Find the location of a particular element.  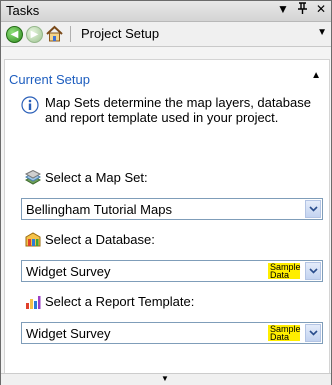

nav-title: Project Setup is located at coordinates (120, 33).